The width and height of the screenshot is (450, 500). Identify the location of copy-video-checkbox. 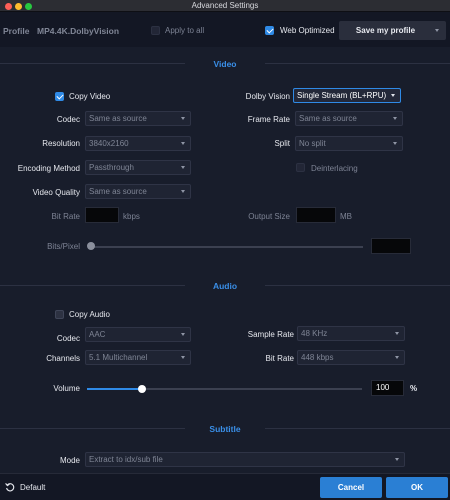
(59, 96).